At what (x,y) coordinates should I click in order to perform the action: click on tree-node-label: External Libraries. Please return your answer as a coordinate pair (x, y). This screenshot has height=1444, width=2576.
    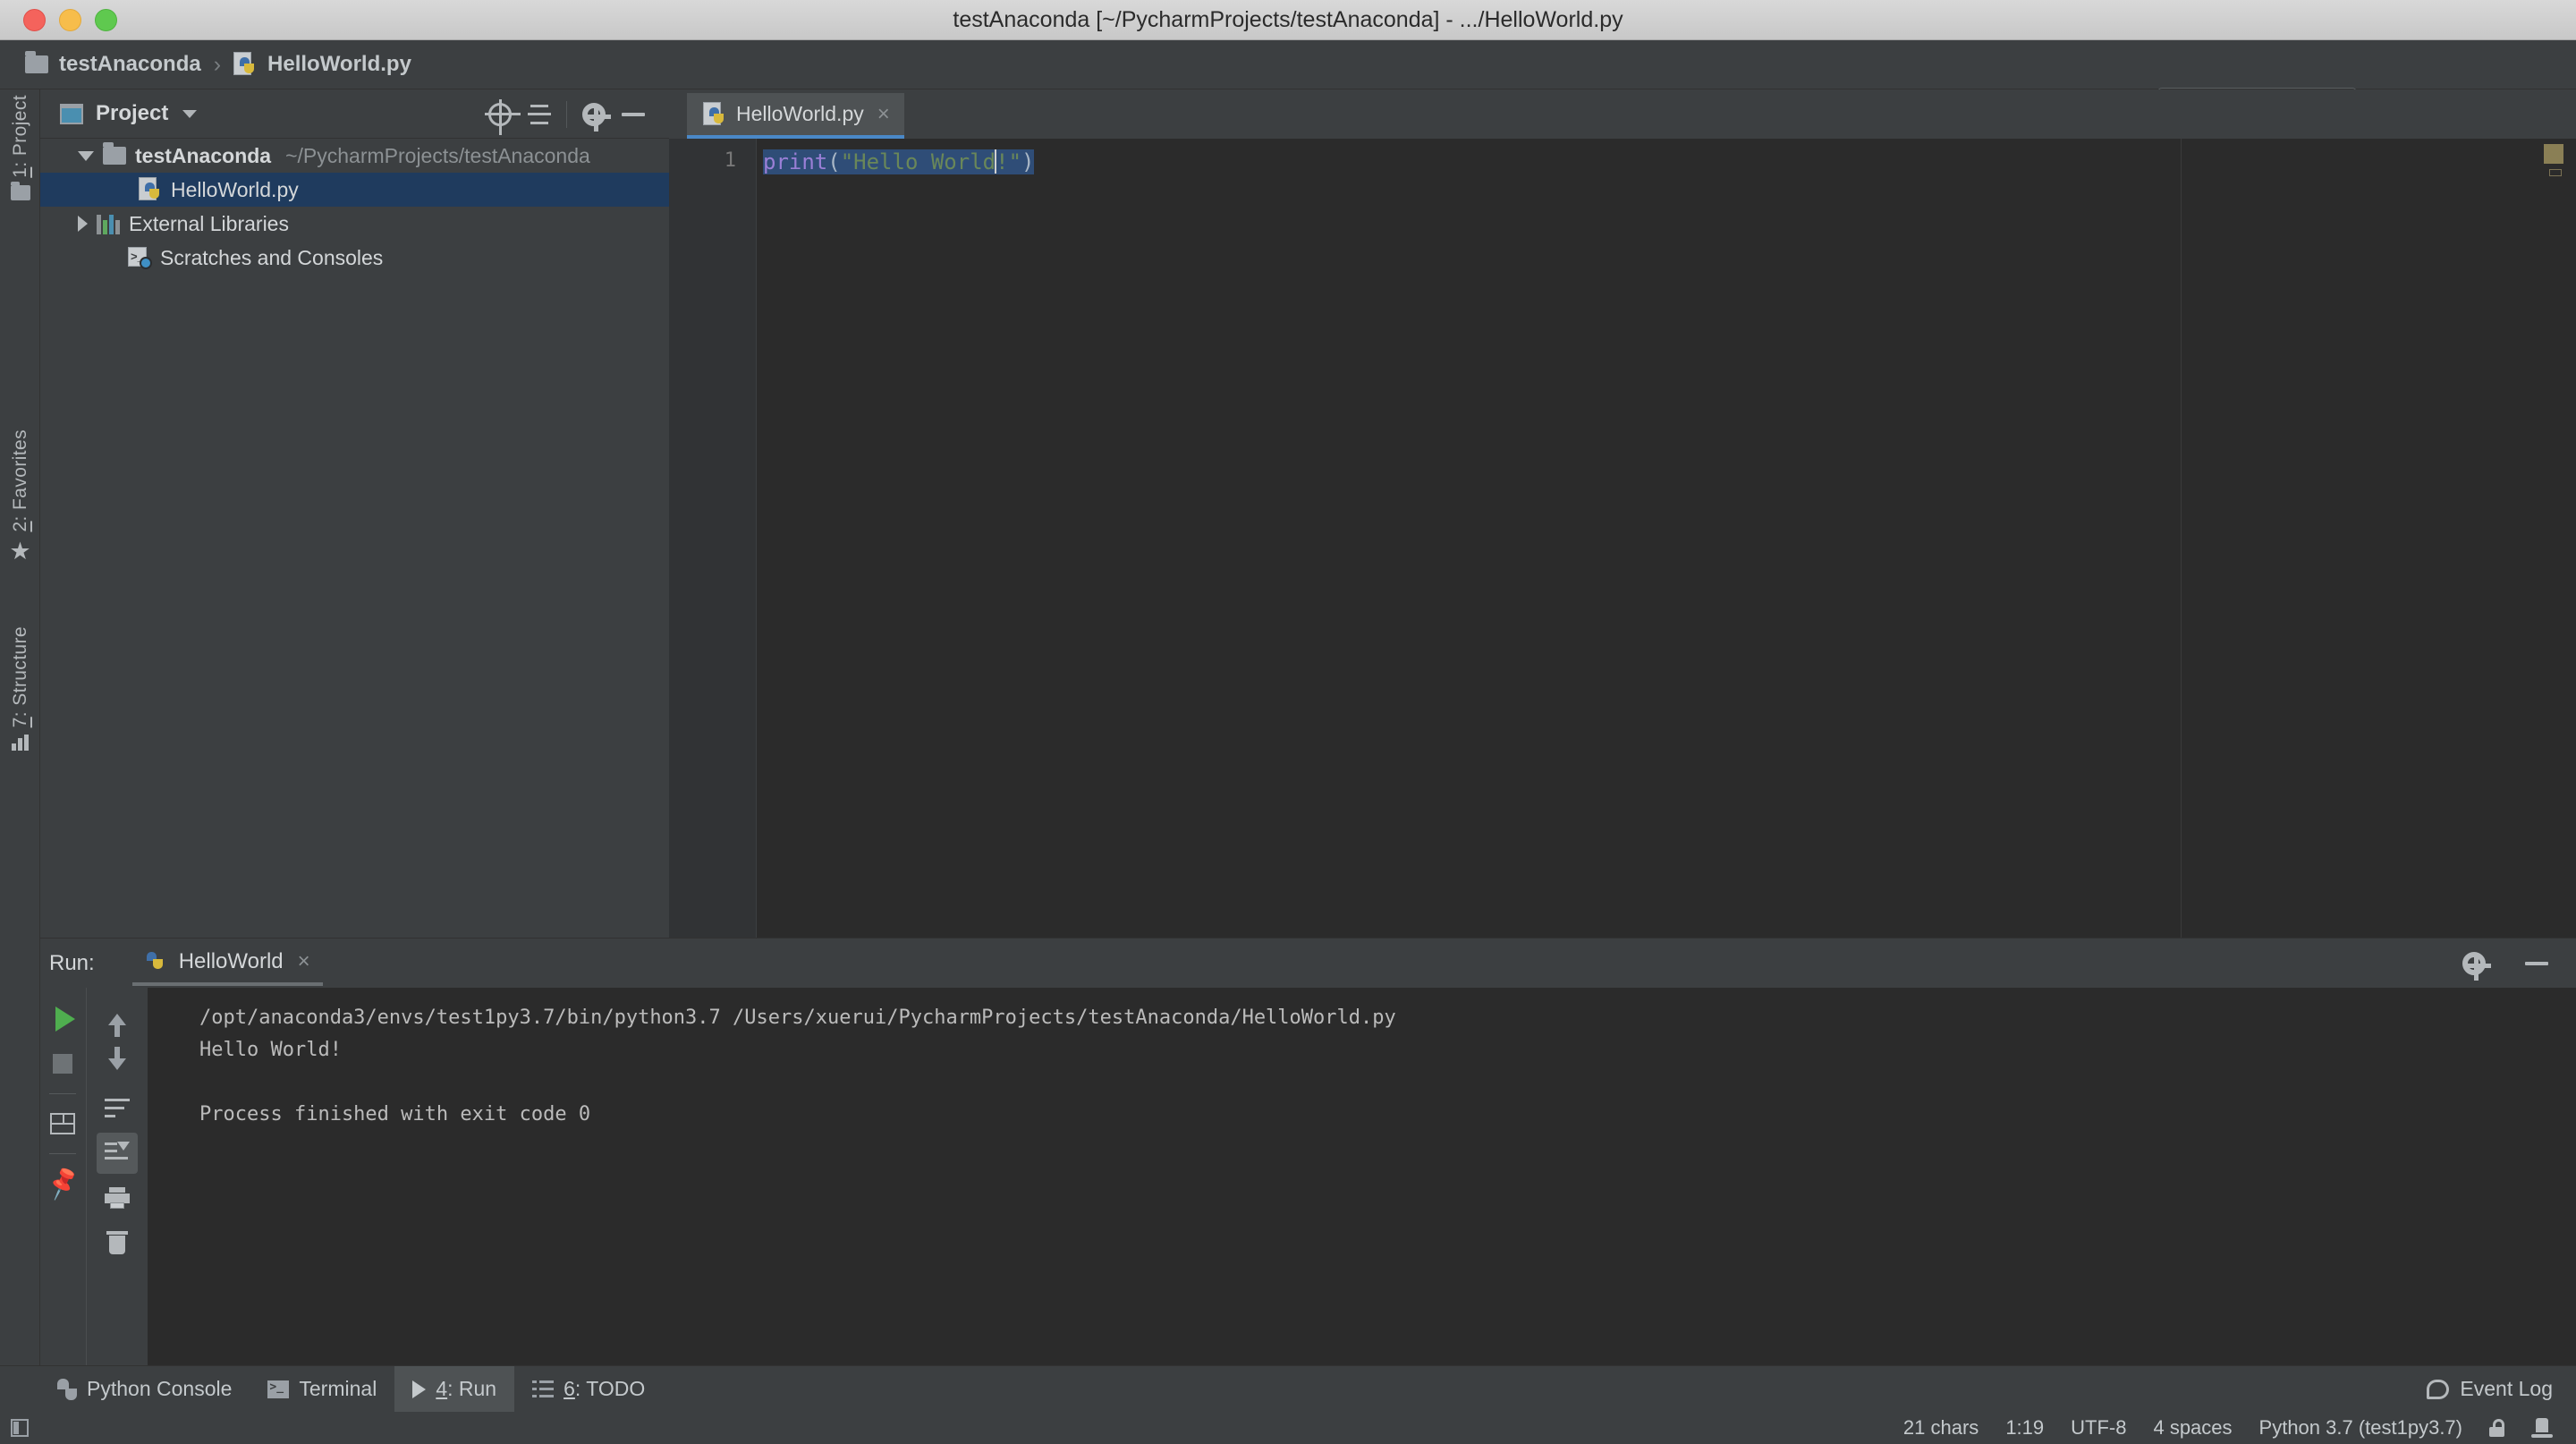
    Looking at the image, I should click on (209, 223).